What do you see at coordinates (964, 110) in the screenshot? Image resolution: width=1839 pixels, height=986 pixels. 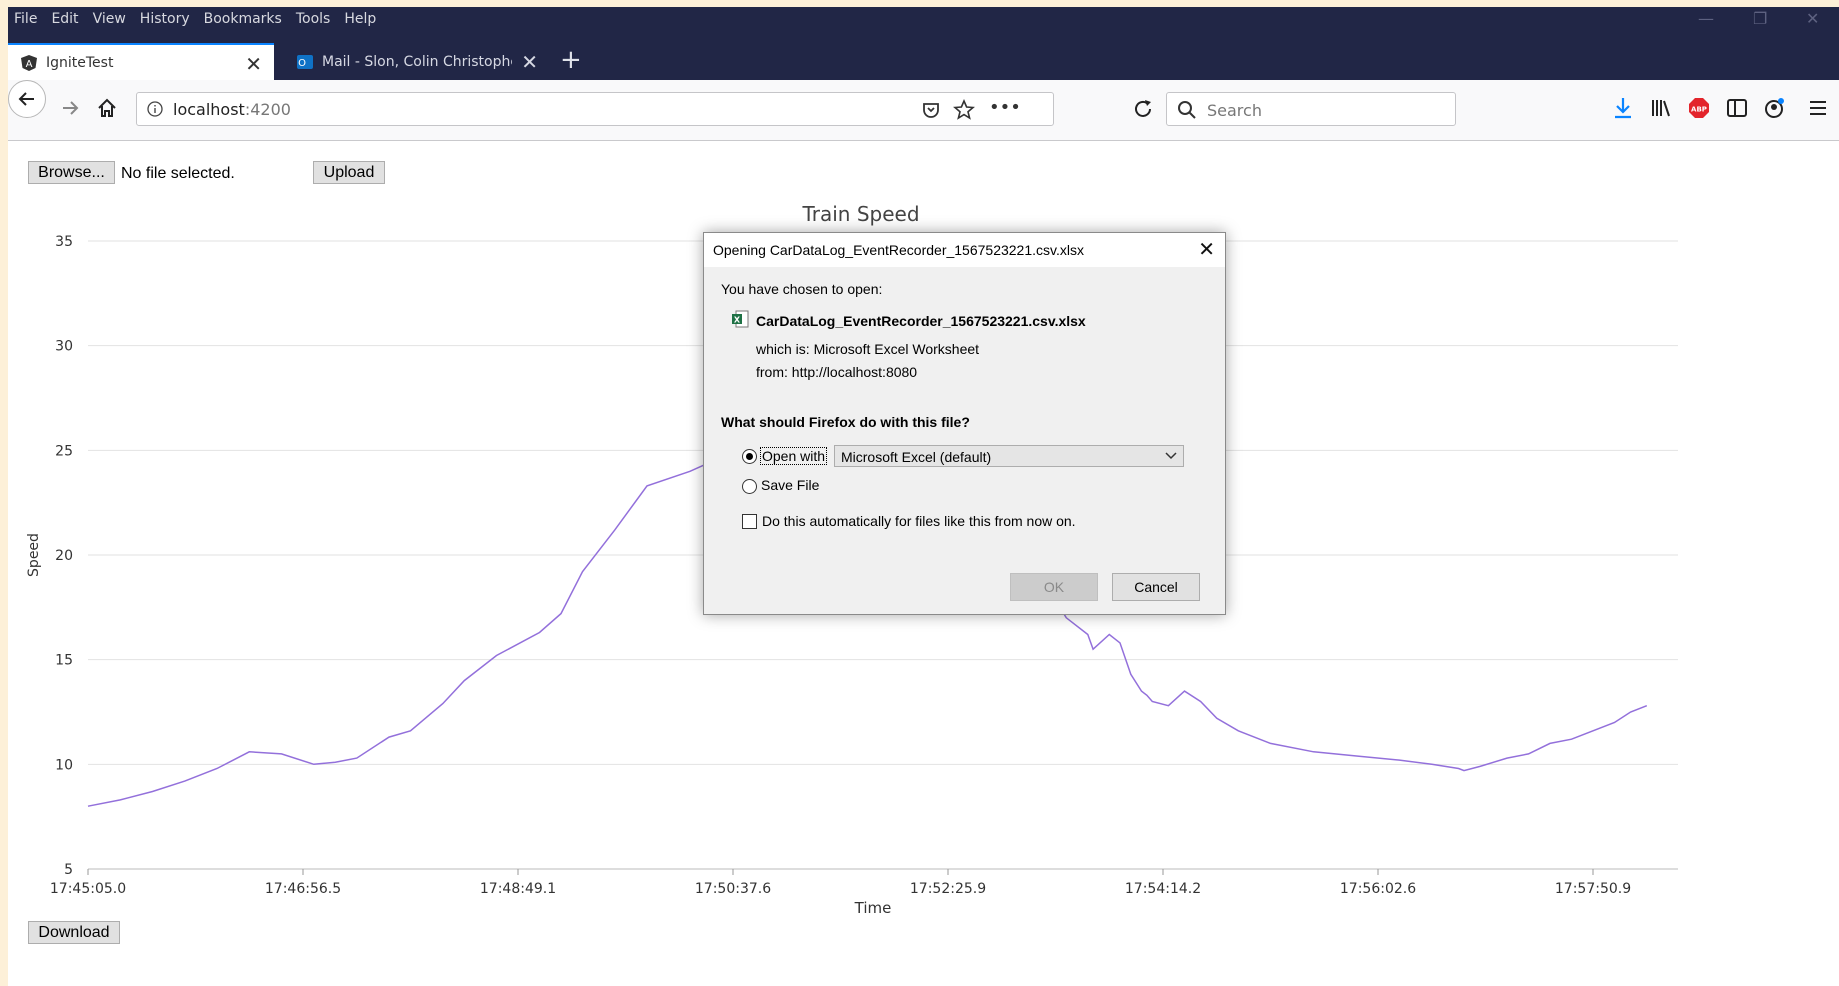 I see `bookmark-star-icon` at bounding box center [964, 110].